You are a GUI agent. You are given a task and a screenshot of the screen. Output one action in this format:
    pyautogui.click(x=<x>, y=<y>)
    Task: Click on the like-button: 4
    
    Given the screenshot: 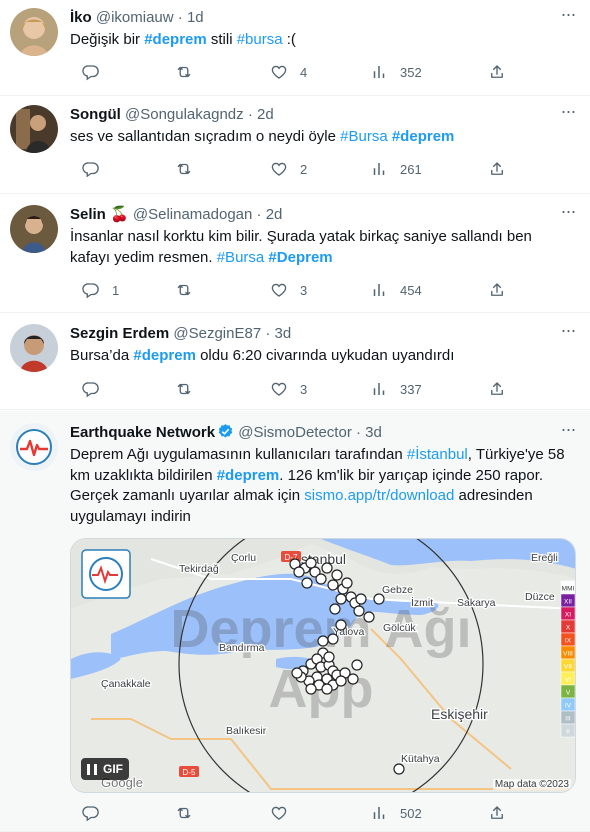 What is the action you would take?
    pyautogui.click(x=282, y=72)
    